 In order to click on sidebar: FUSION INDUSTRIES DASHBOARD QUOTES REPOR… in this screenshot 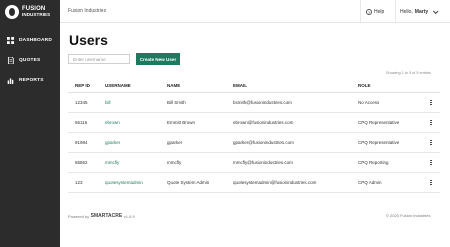, I will do `click(30, 123)`.